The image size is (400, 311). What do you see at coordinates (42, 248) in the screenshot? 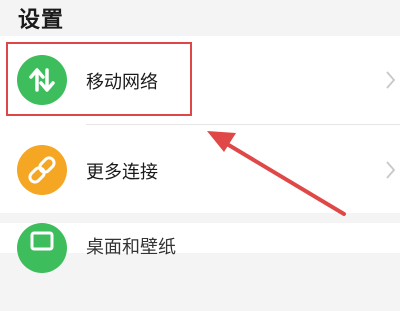
I see `wallpaper-icon` at bounding box center [42, 248].